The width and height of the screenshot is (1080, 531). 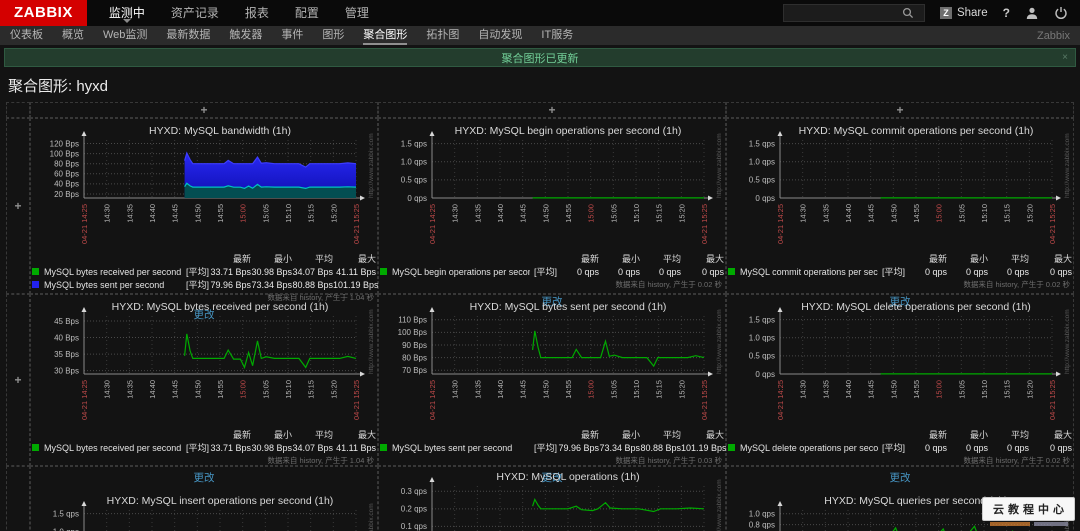 I want to click on svg-text: 15:00, so click(x=939, y=389).